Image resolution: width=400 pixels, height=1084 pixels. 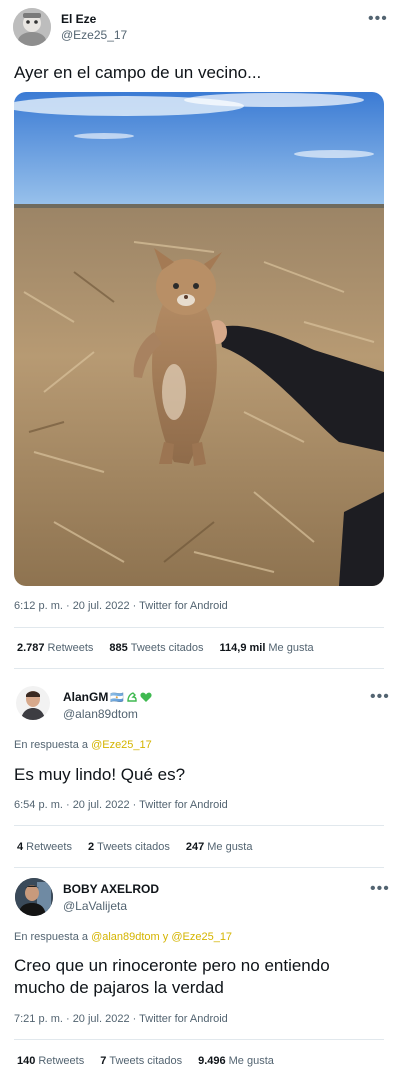 I want to click on reply-conjunction: y, so click(x=165, y=937).